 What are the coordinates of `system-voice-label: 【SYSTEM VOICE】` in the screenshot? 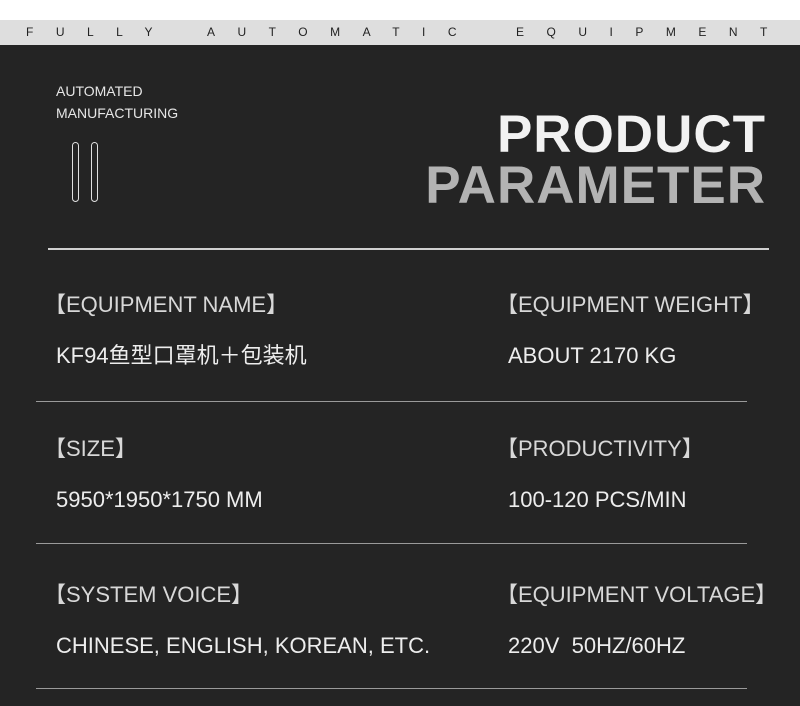 It's located at (149, 594).